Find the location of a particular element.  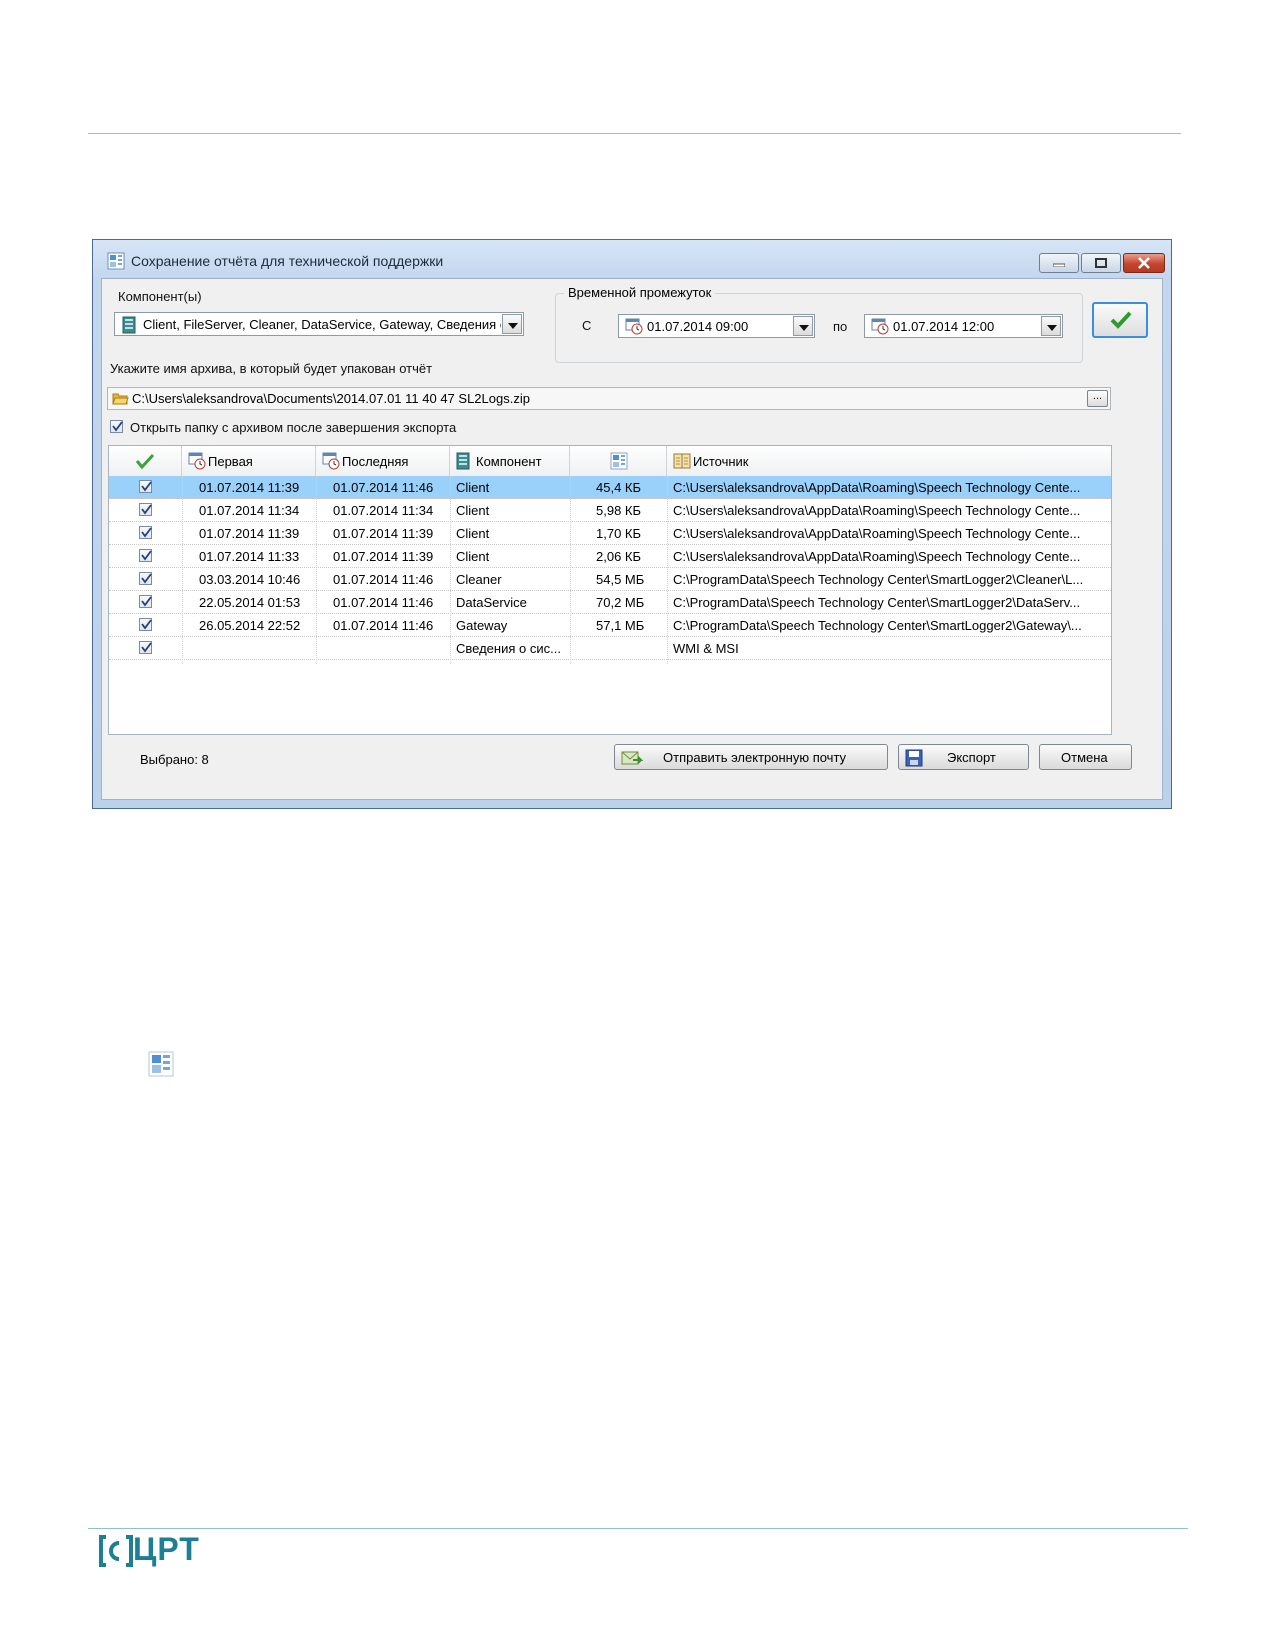

column-component-label: Компонент is located at coordinates (509, 461).